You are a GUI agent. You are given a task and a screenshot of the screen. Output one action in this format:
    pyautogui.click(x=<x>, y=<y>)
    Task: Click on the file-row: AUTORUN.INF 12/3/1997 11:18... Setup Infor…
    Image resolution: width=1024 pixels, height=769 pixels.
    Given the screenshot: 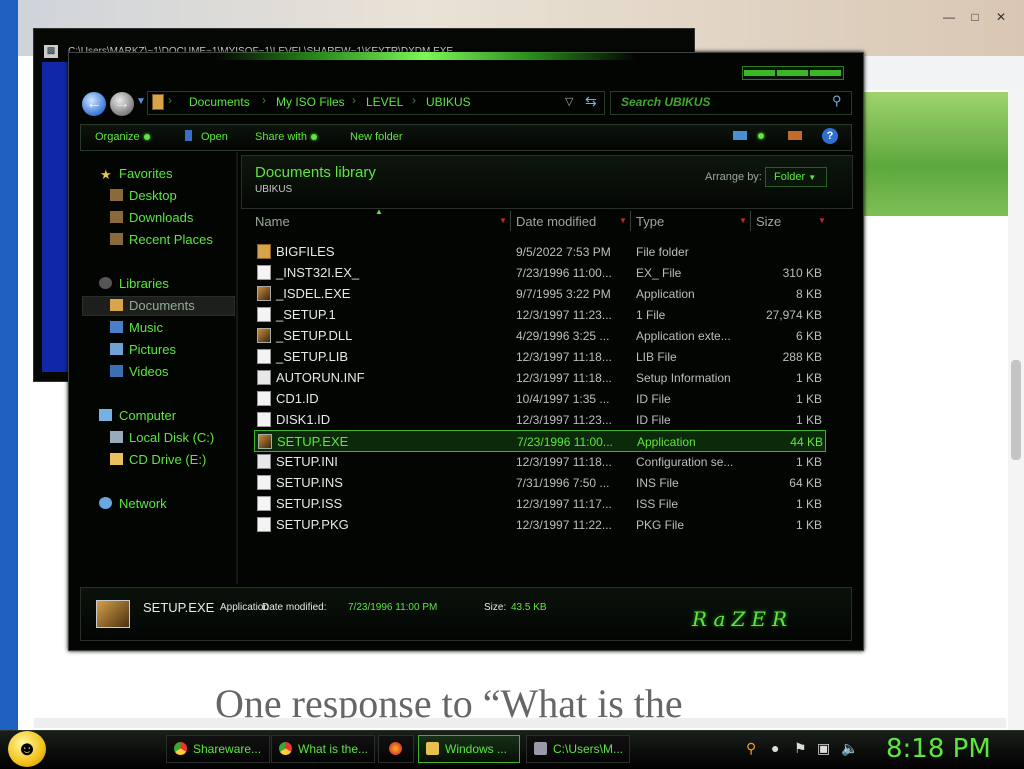 What is the action you would take?
    pyautogui.click(x=539, y=377)
    